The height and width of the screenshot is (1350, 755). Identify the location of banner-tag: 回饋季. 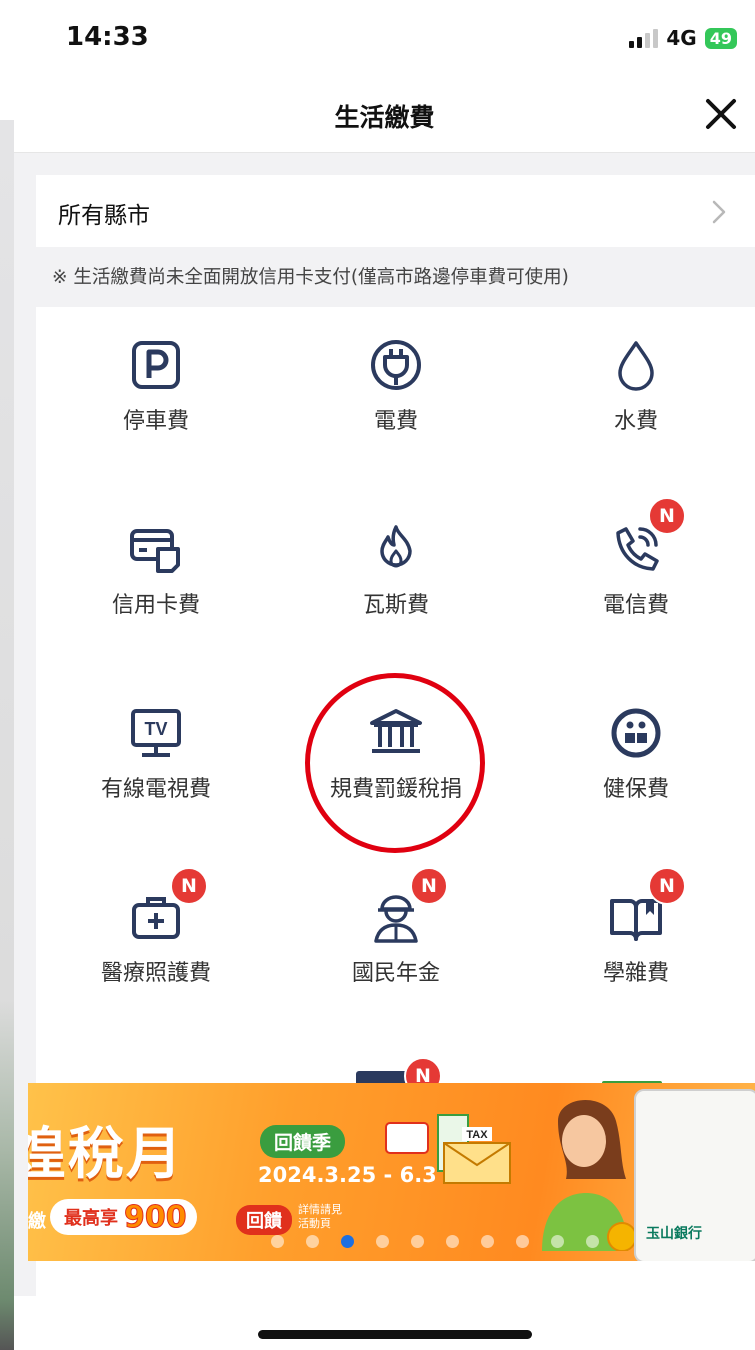
(303, 1141).